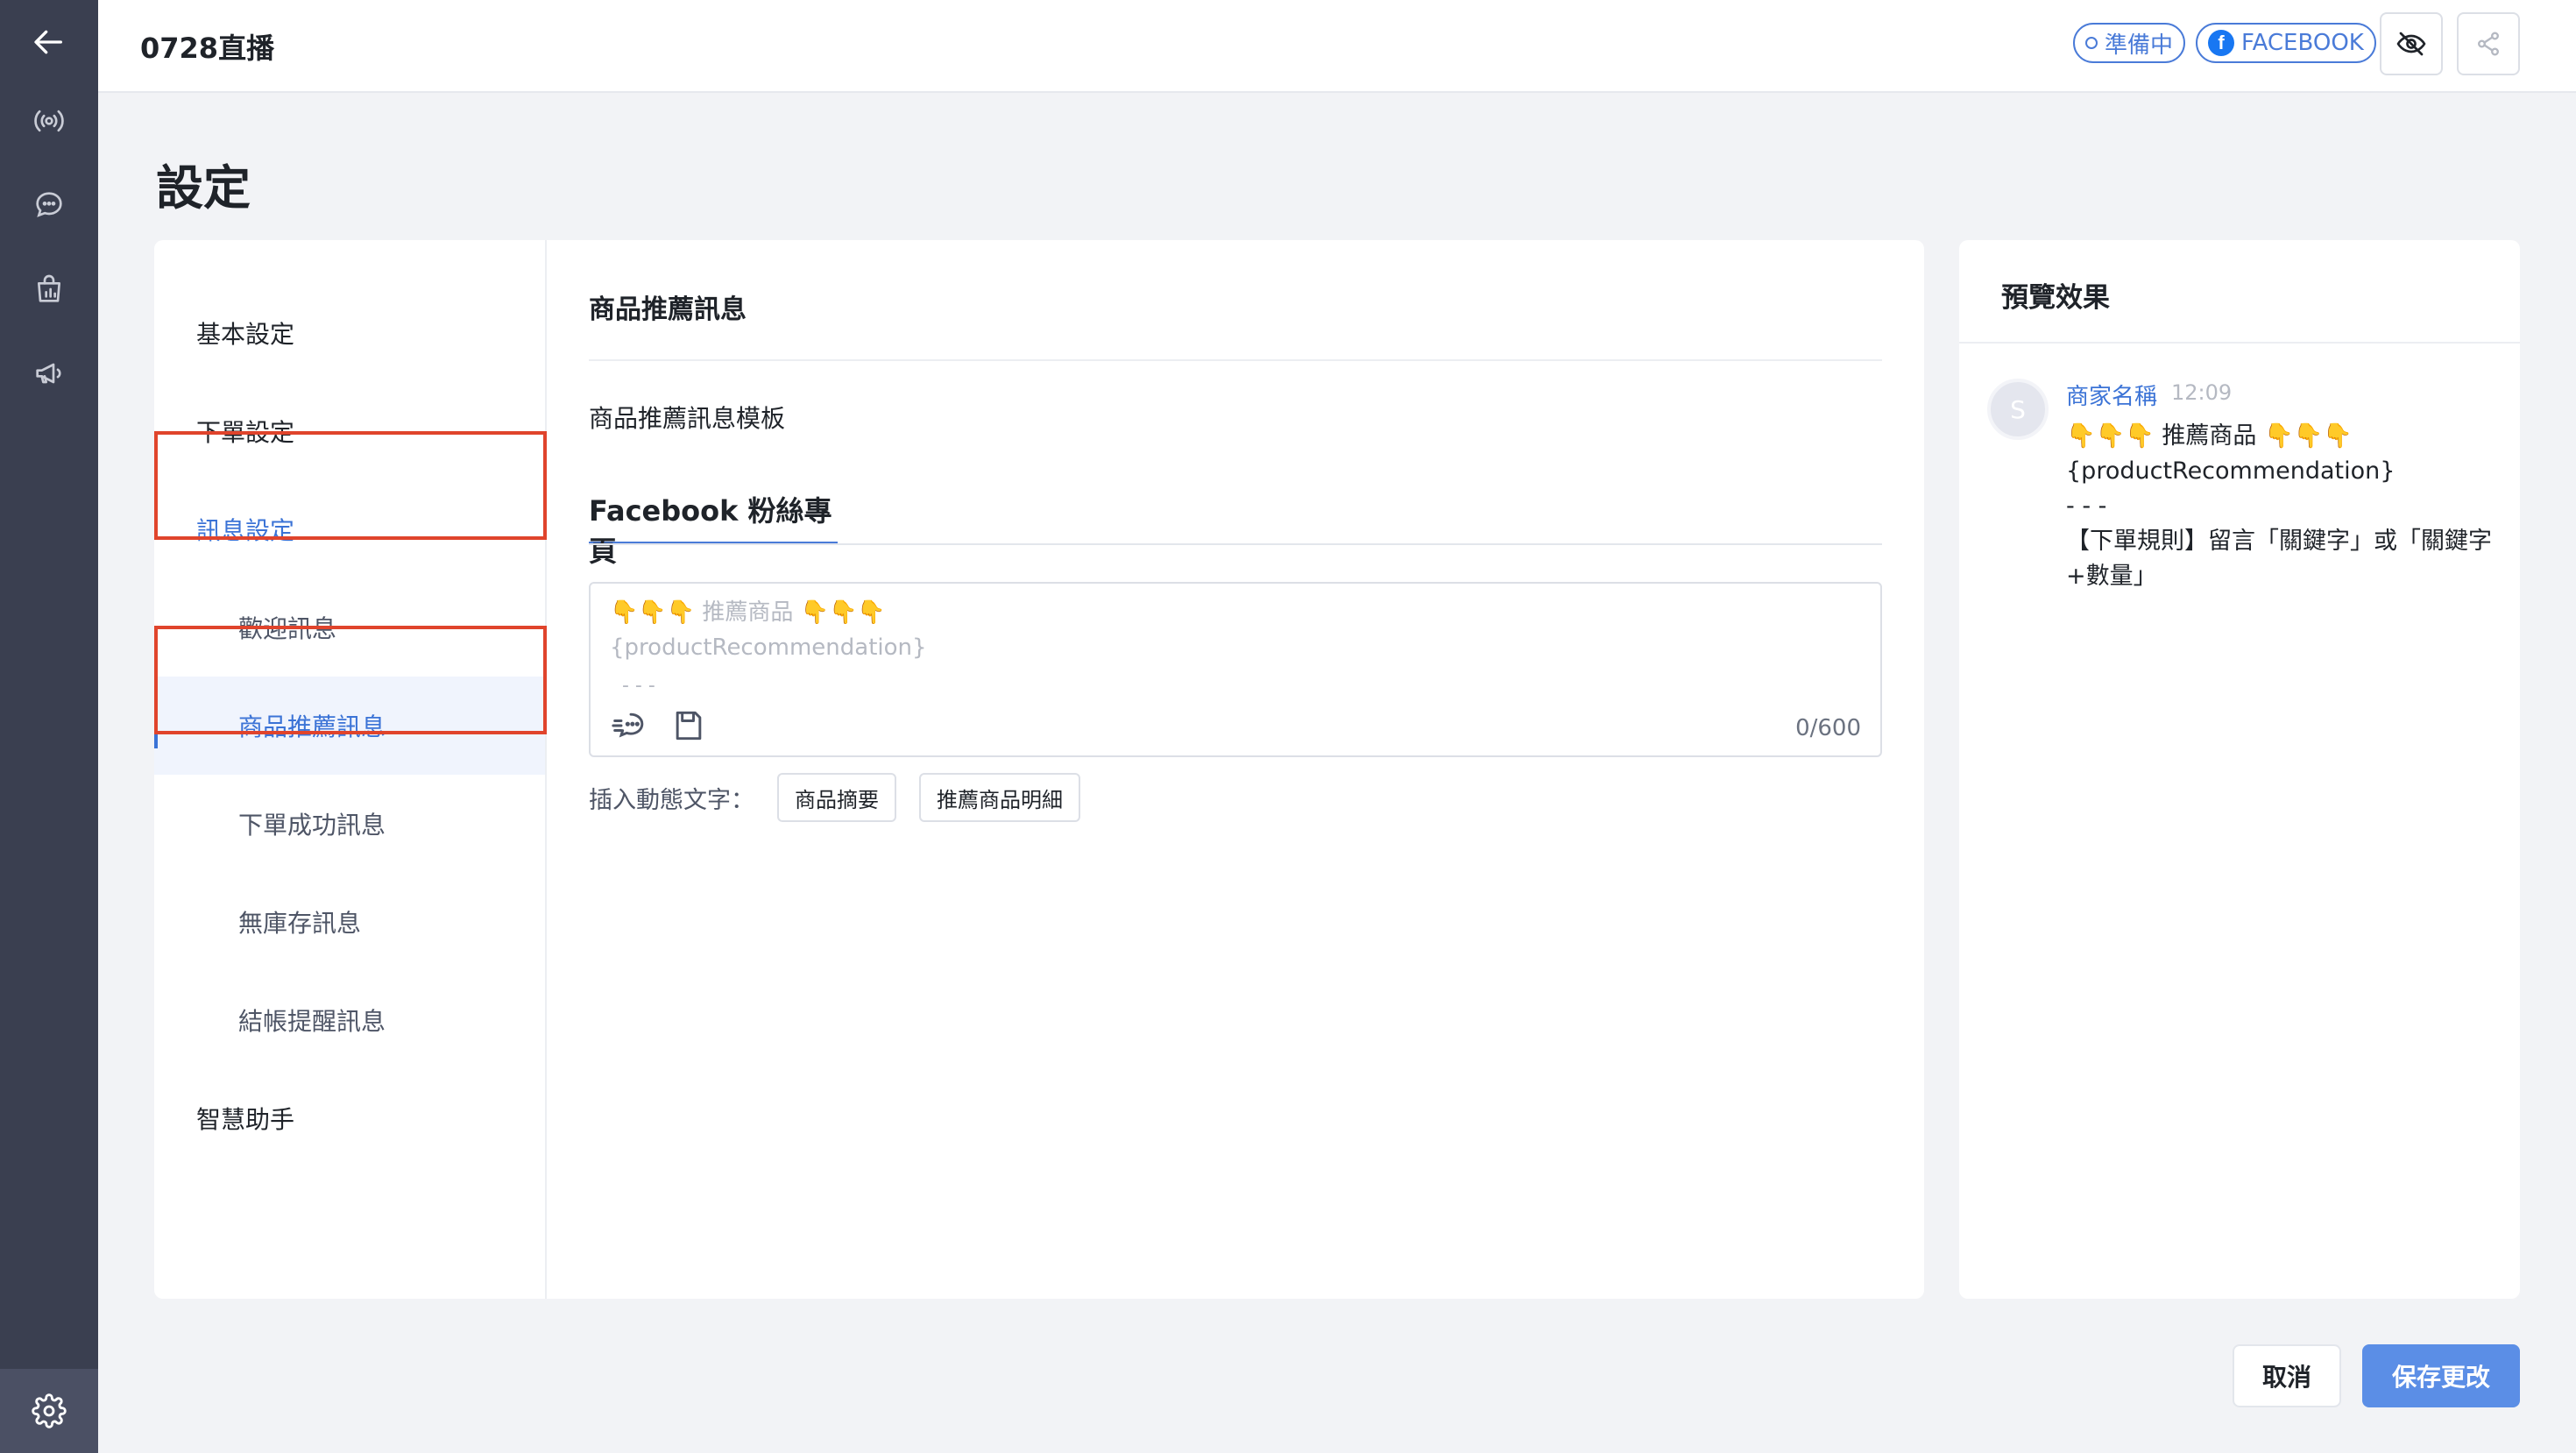 Image resolution: width=2576 pixels, height=1453 pixels. I want to click on platform-badge-label: FACEBOOK, so click(2302, 43).